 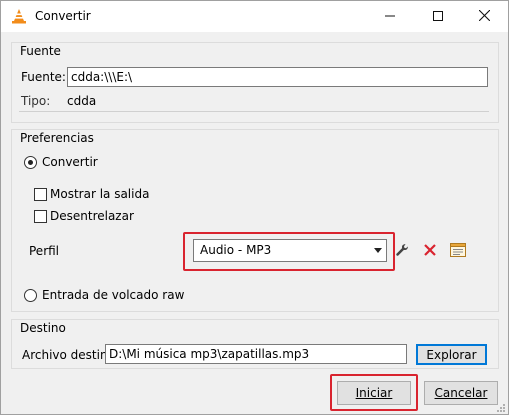 I want to click on cancel-button-label: Cancelar, so click(x=461, y=393).